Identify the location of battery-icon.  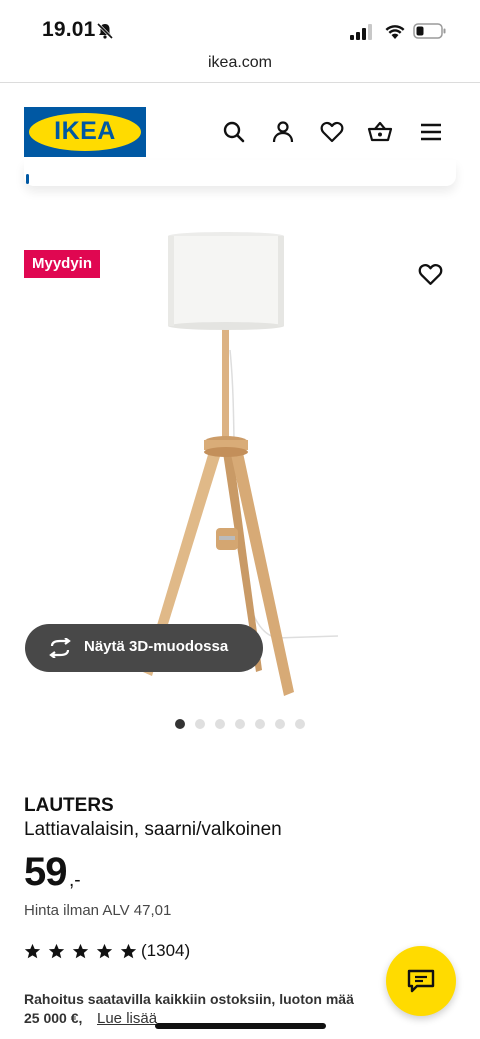
(429, 31).